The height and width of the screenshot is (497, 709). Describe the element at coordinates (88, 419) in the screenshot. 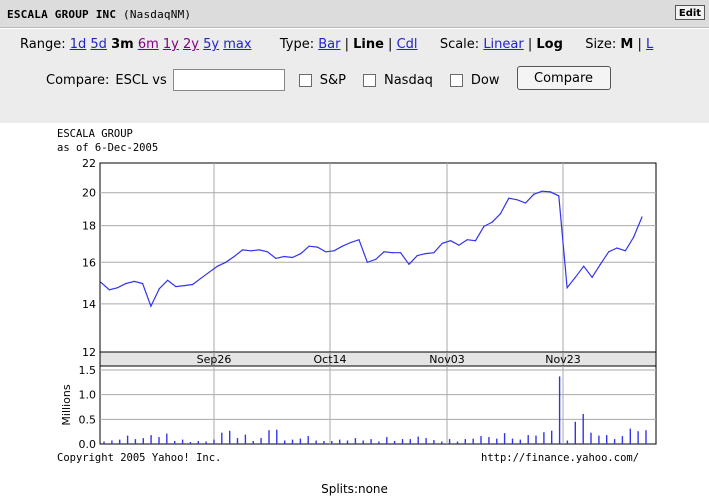

I see `volume-tick-label: 0.5` at that location.